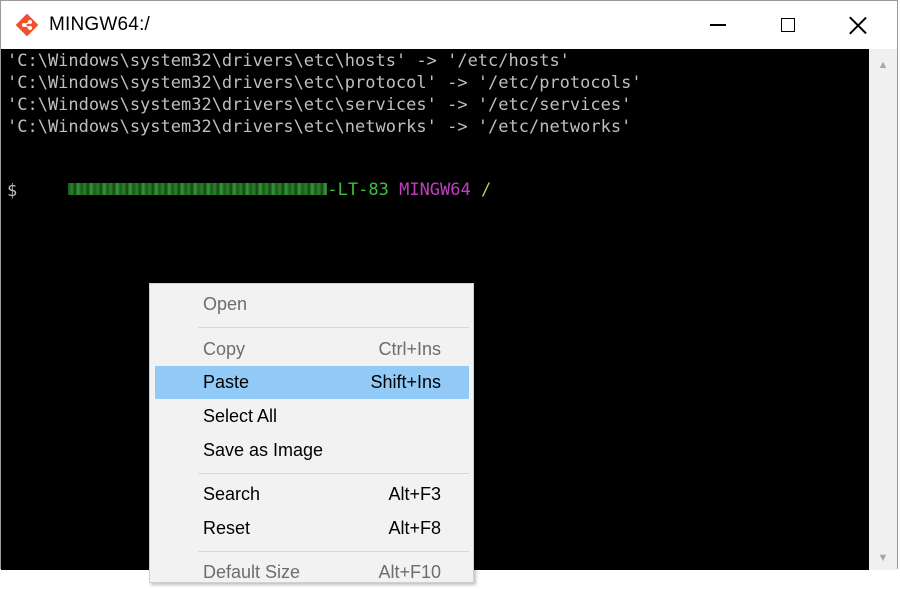 The width and height of the screenshot is (900, 589). What do you see at coordinates (409, 572) in the screenshot?
I see `menu-item-shortcut: Alt+F10` at bounding box center [409, 572].